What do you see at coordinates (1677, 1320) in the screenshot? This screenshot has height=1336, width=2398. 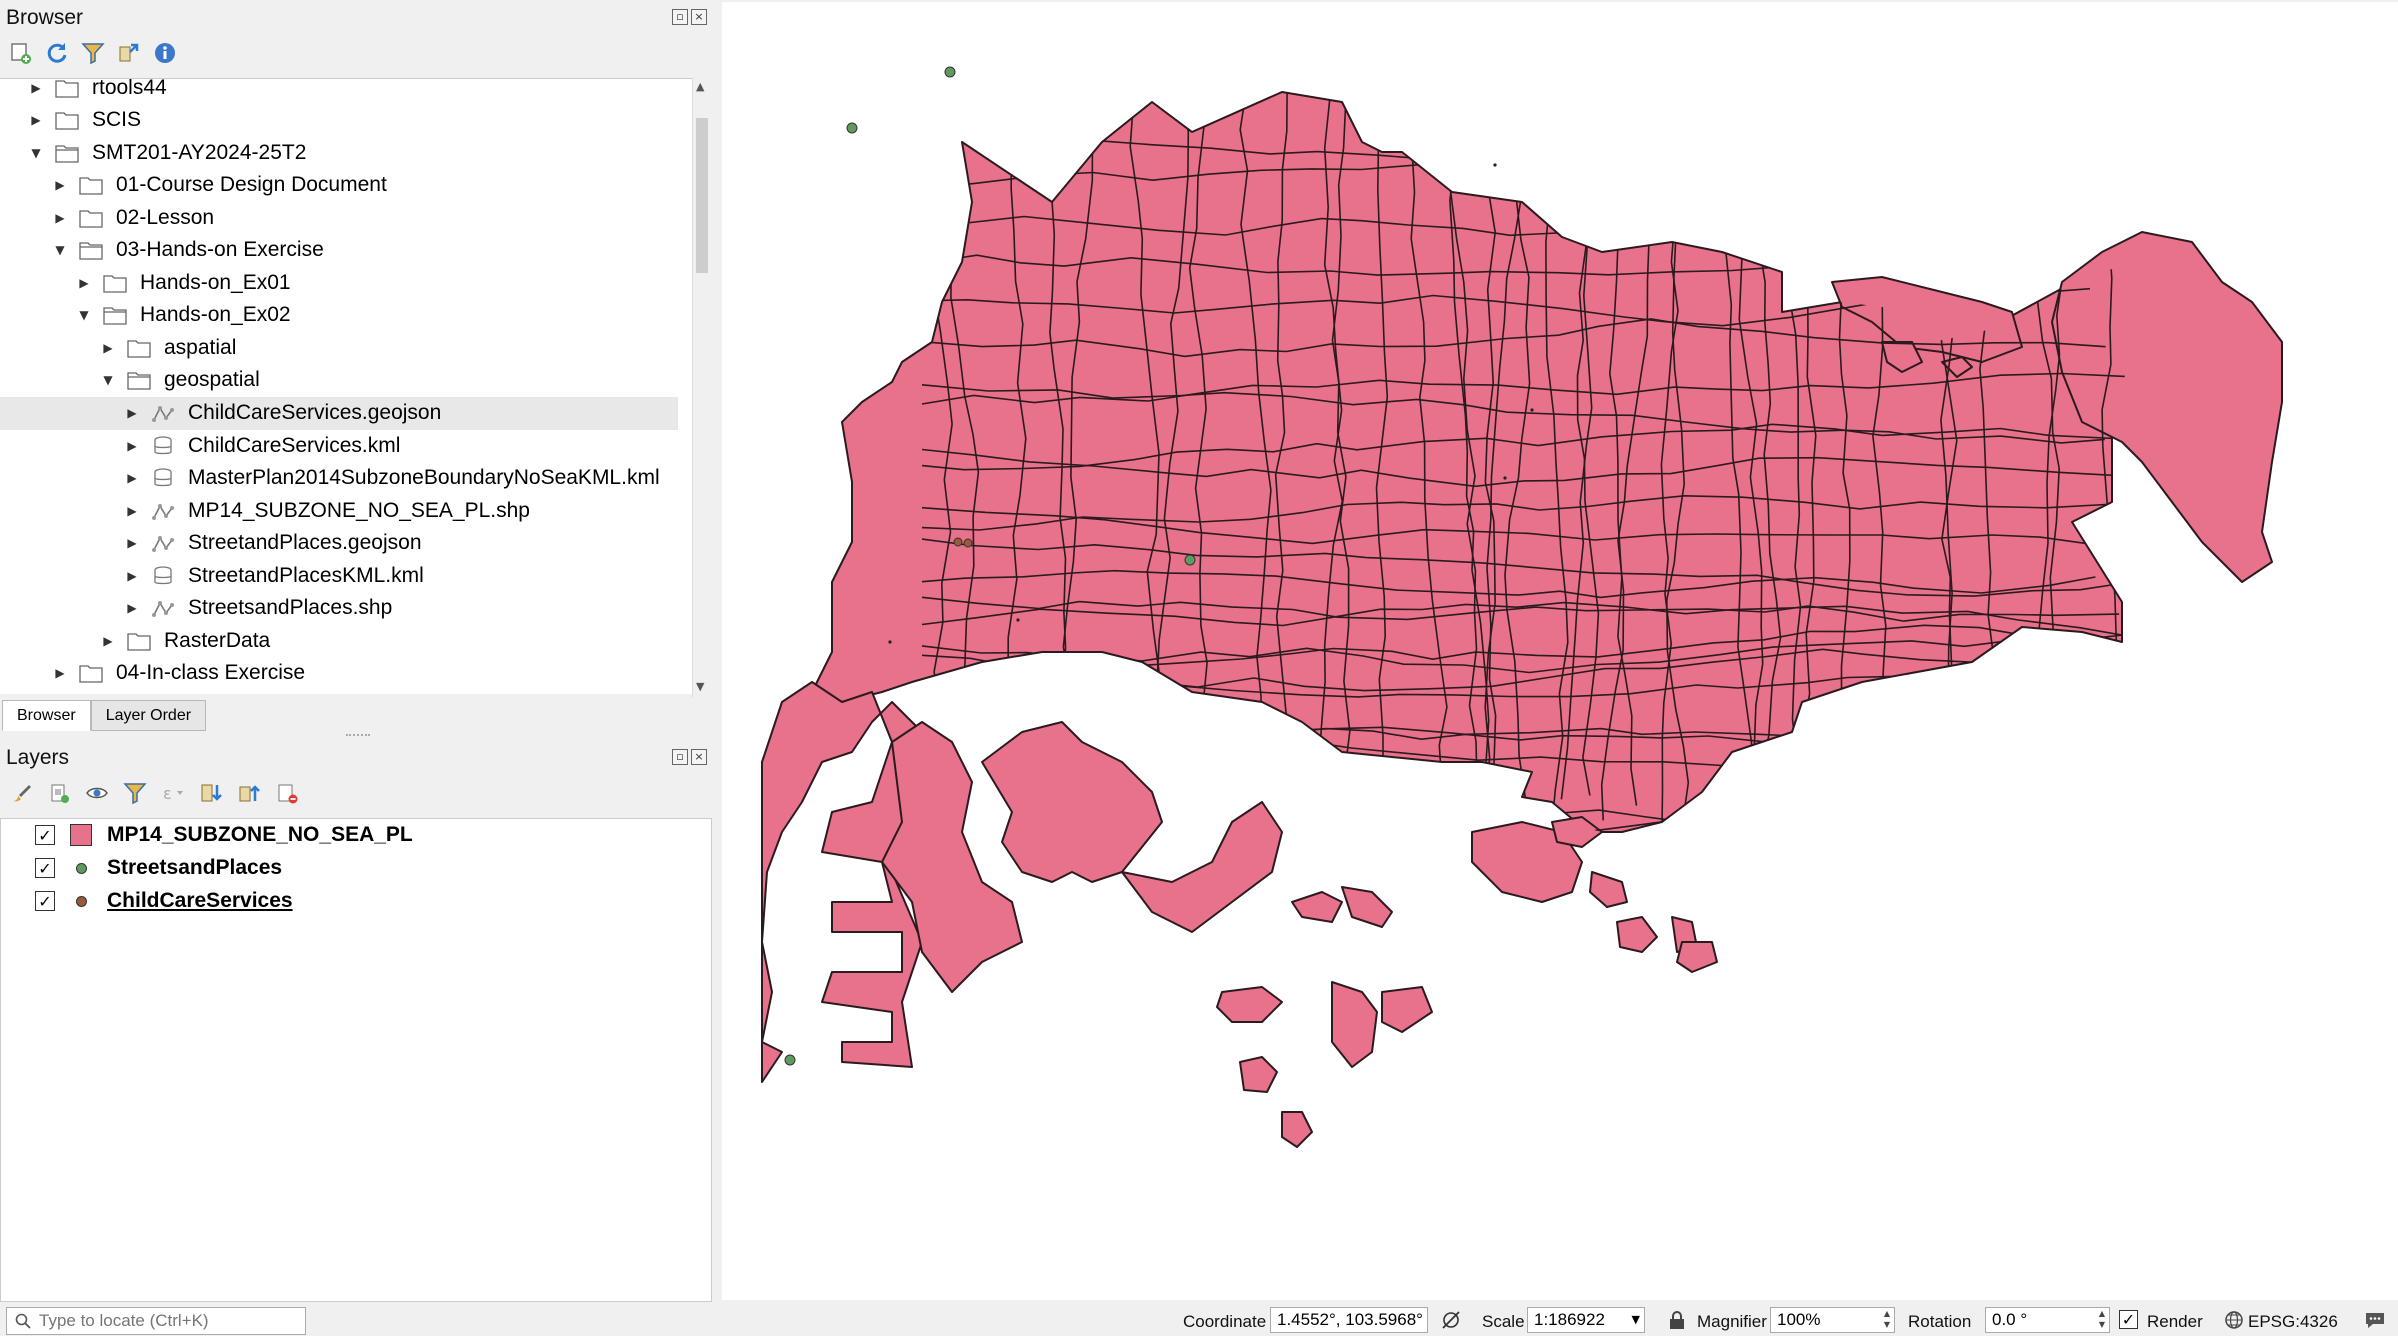 I see `lock-scale-icon` at bounding box center [1677, 1320].